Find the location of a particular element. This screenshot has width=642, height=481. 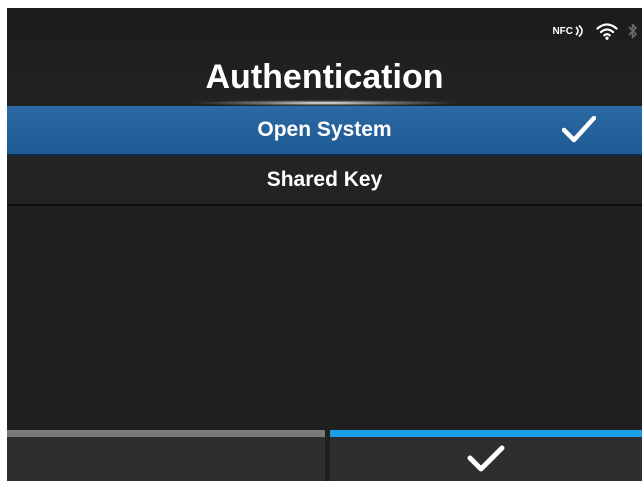

menu-item-open-system: Open System is located at coordinates (324, 131).